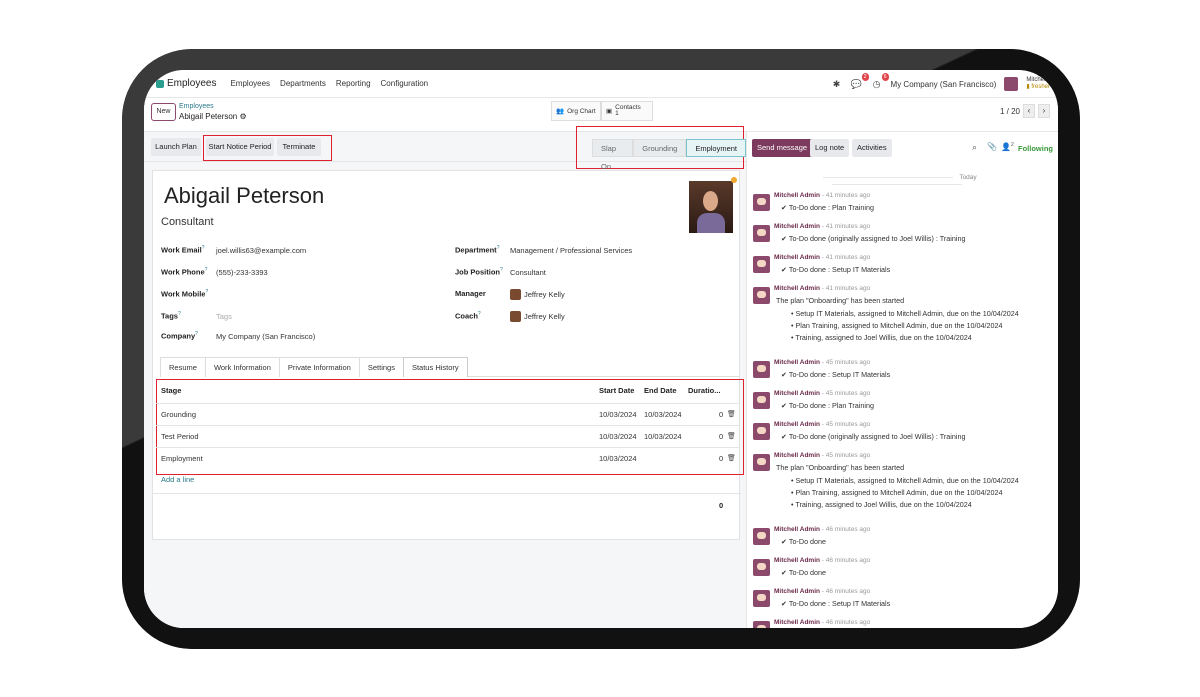 The width and height of the screenshot is (1200, 697). I want to click on pager-prev-icon: ‹, so click(1029, 111).